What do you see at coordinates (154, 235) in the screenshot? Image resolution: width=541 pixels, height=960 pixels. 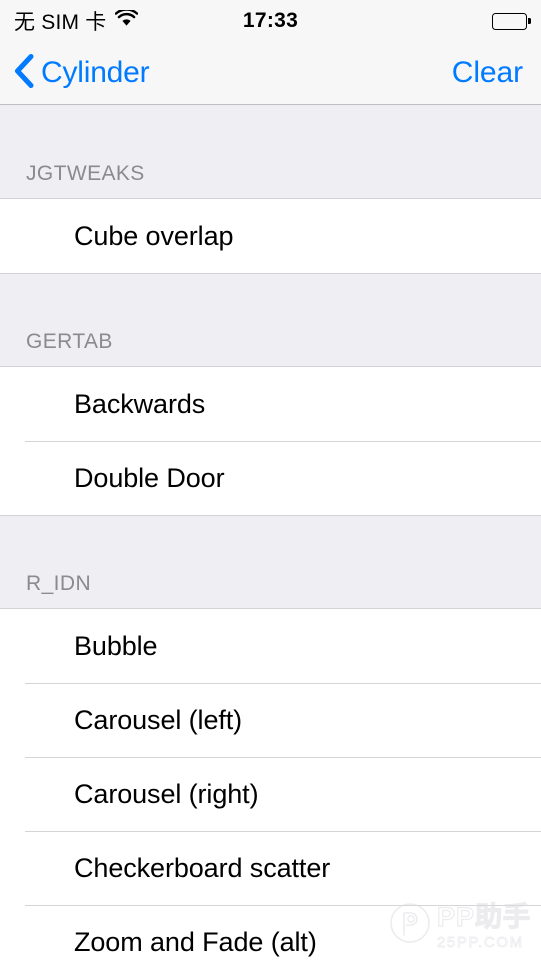 I see `list-item-label: Cube overlap` at bounding box center [154, 235].